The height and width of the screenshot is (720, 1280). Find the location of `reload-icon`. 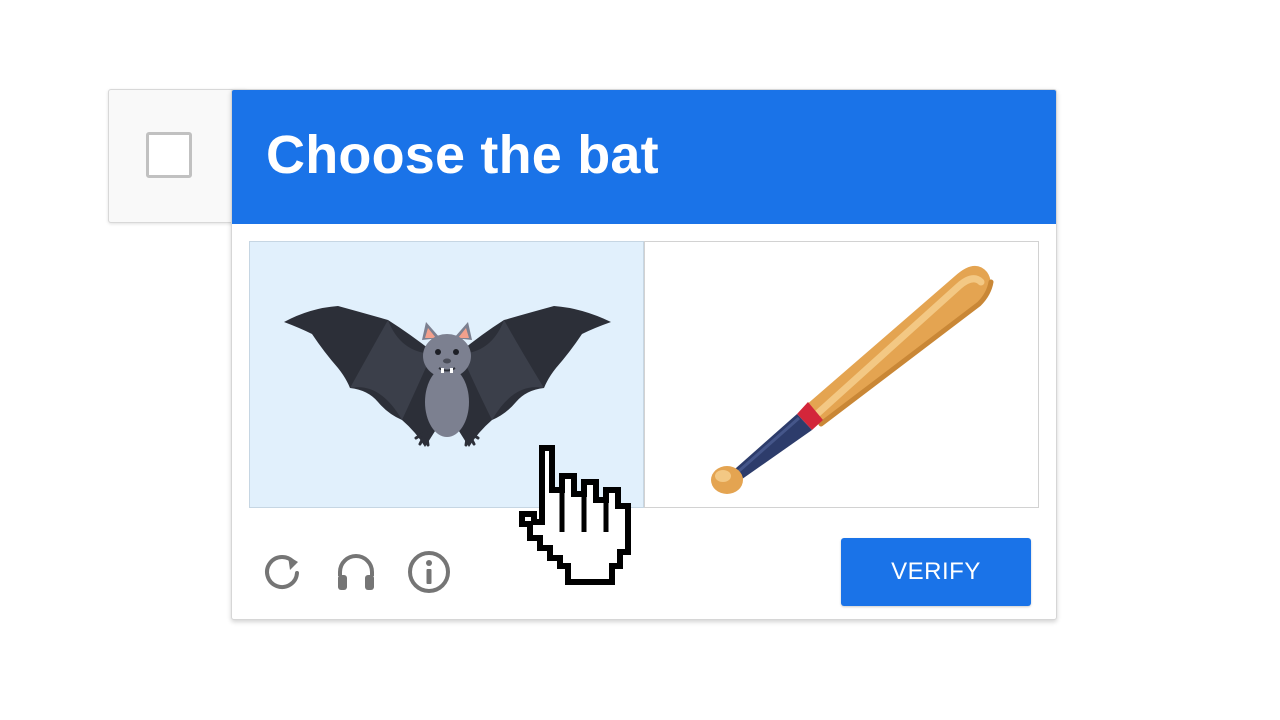

reload-icon is located at coordinates (282, 572).